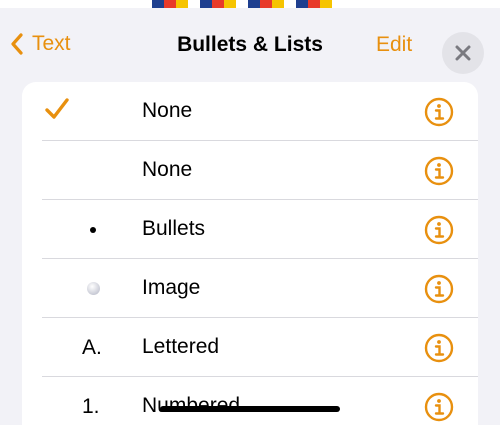 Image resolution: width=500 pixels, height=425 pixels. I want to click on list-item: 1. Numbered, so click(250, 401).